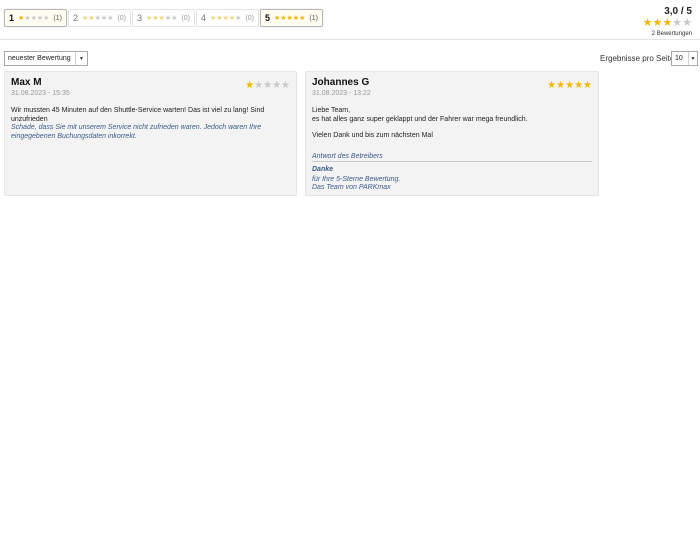 The width and height of the screenshot is (700, 539). I want to click on reviews-count: 2 Bewertungen, so click(671, 34).